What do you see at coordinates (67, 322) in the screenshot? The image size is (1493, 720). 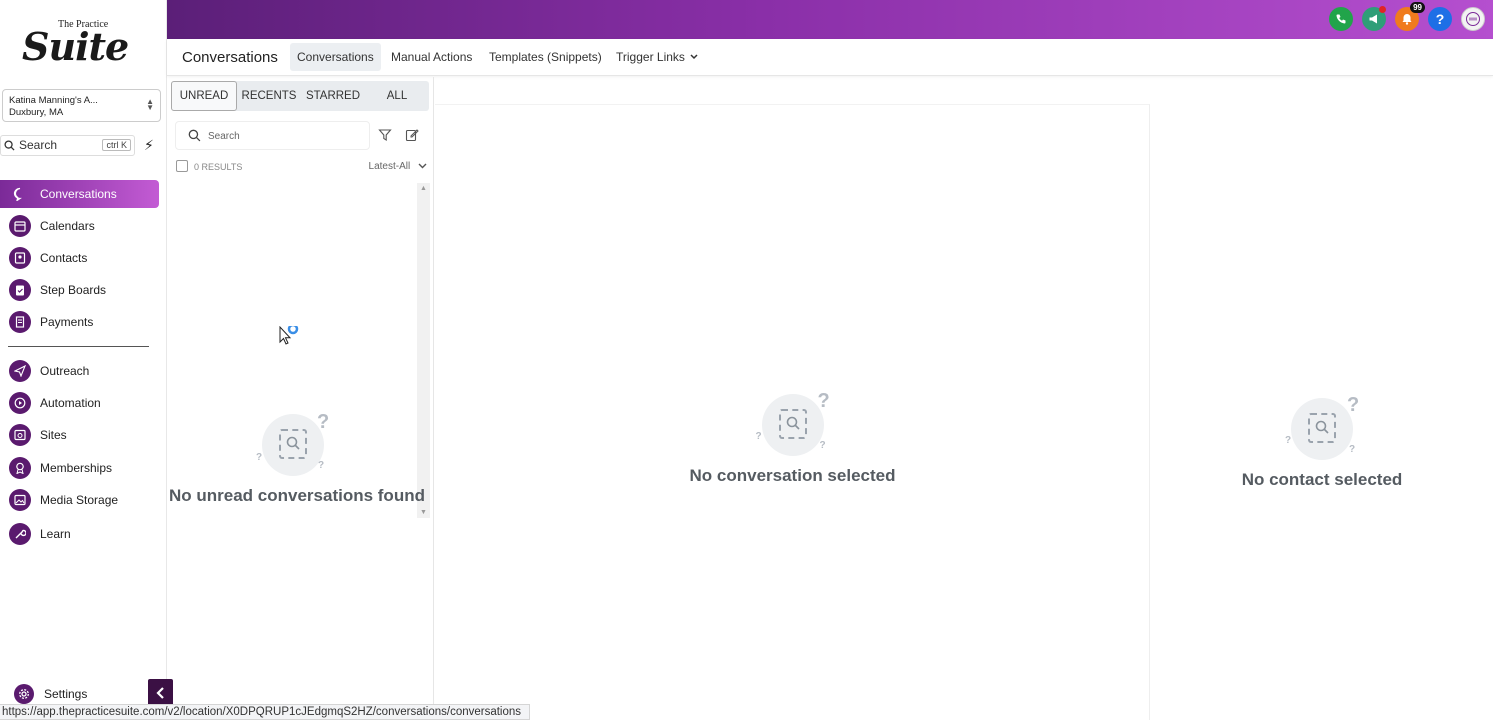 I see `sidebar-item-label: Payments` at bounding box center [67, 322].